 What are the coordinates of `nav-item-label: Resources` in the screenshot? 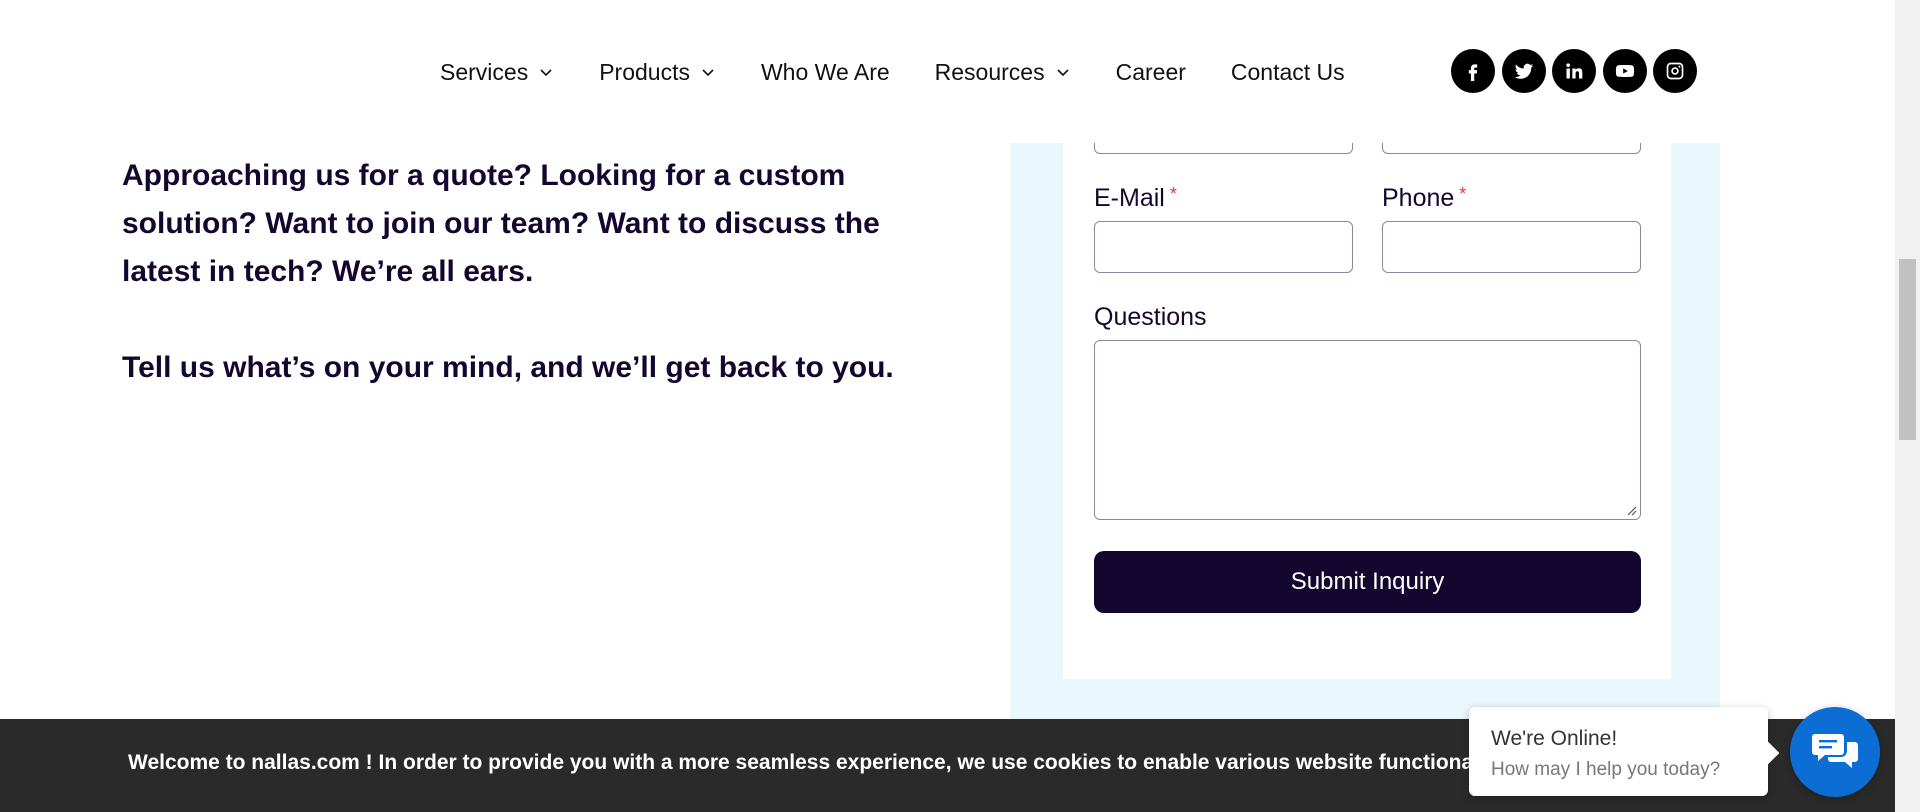 It's located at (989, 71).